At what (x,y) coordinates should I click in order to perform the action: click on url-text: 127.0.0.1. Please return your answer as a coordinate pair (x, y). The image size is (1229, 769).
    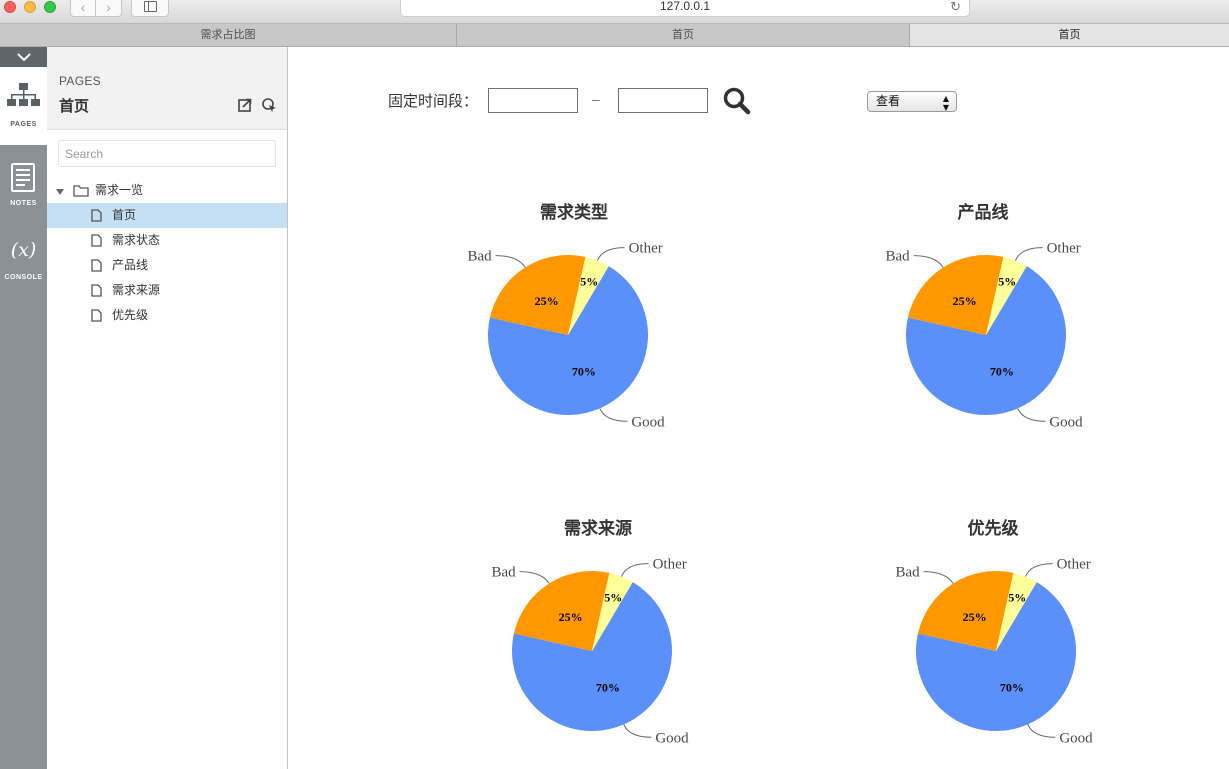
    Looking at the image, I should click on (685, 6).